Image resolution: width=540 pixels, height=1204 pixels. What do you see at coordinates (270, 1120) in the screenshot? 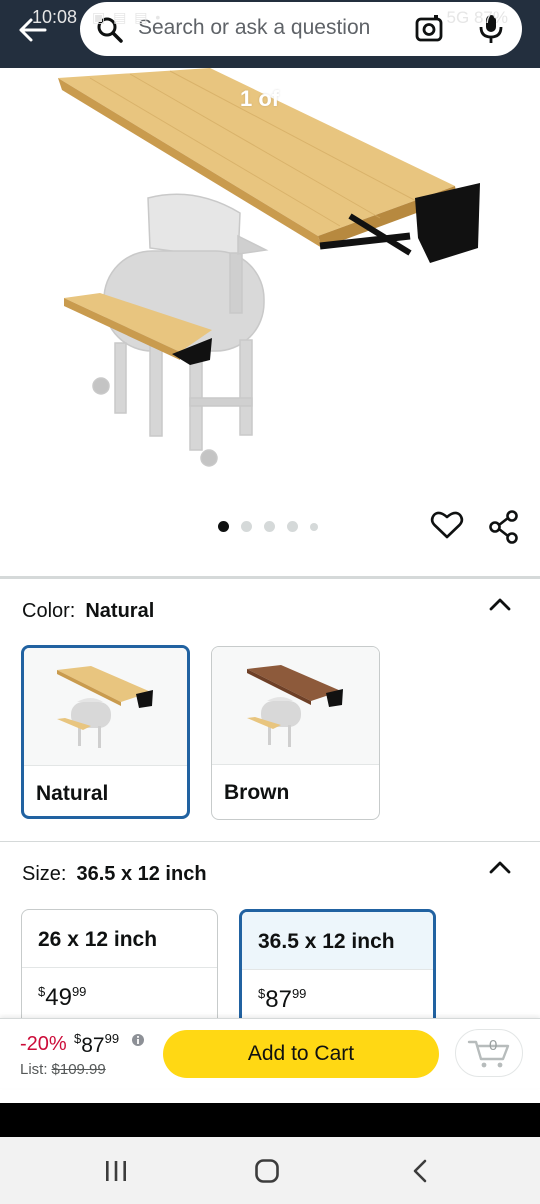
I see `gesture-strip` at bounding box center [270, 1120].